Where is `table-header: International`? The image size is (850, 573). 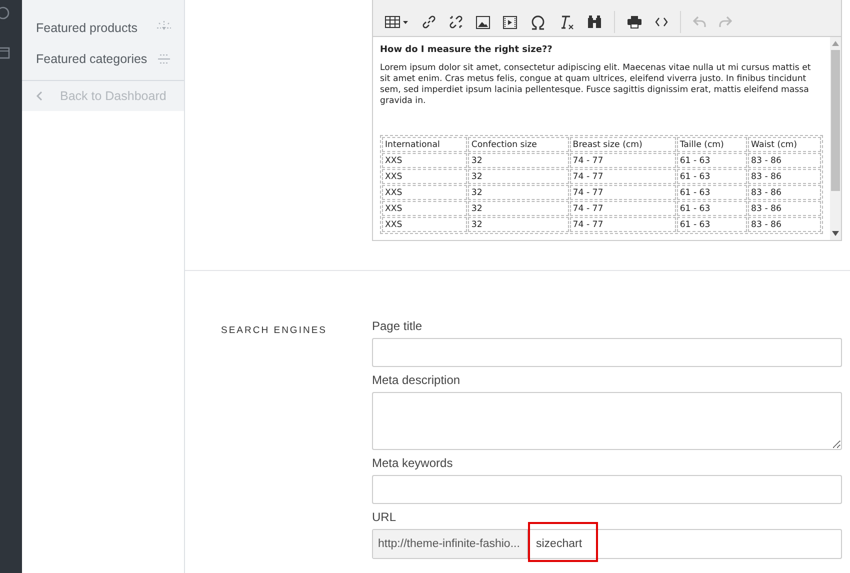 table-header: International is located at coordinates (425, 144).